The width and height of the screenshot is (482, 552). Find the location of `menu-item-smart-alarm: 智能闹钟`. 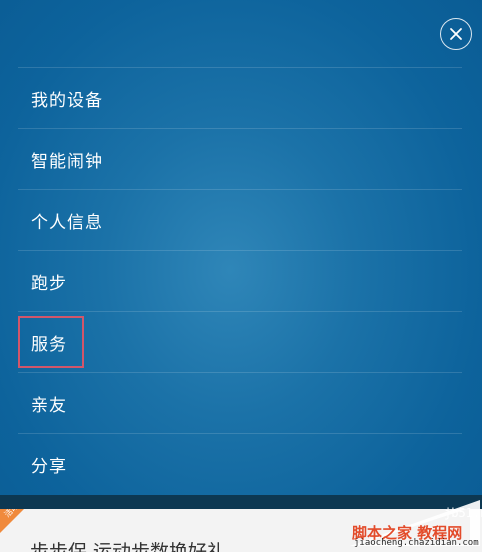

menu-item-smart-alarm: 智能闹钟 is located at coordinates (240, 158).